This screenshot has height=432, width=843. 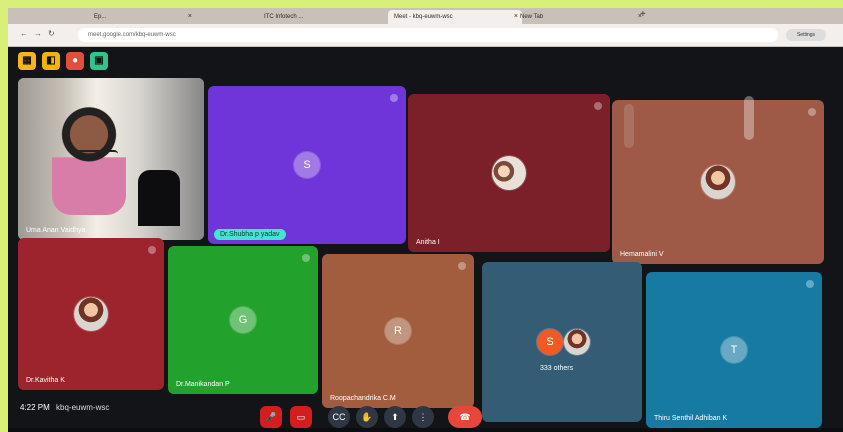 What do you see at coordinates (806, 35) in the screenshot?
I see `profile-button: Settings` at bounding box center [806, 35].